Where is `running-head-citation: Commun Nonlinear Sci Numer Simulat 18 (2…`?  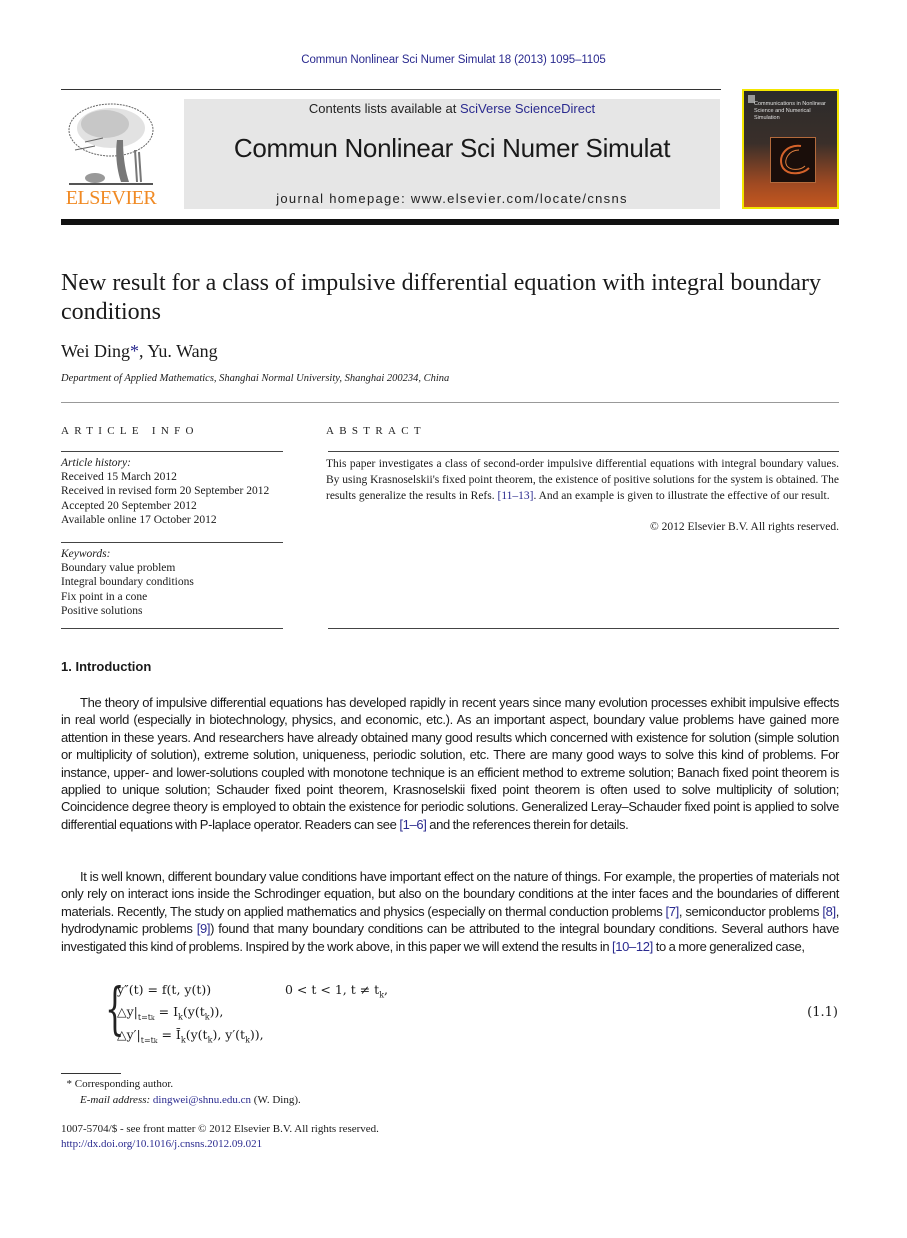 running-head-citation: Commun Nonlinear Sci Numer Simulat 18 (2… is located at coordinates (453, 60).